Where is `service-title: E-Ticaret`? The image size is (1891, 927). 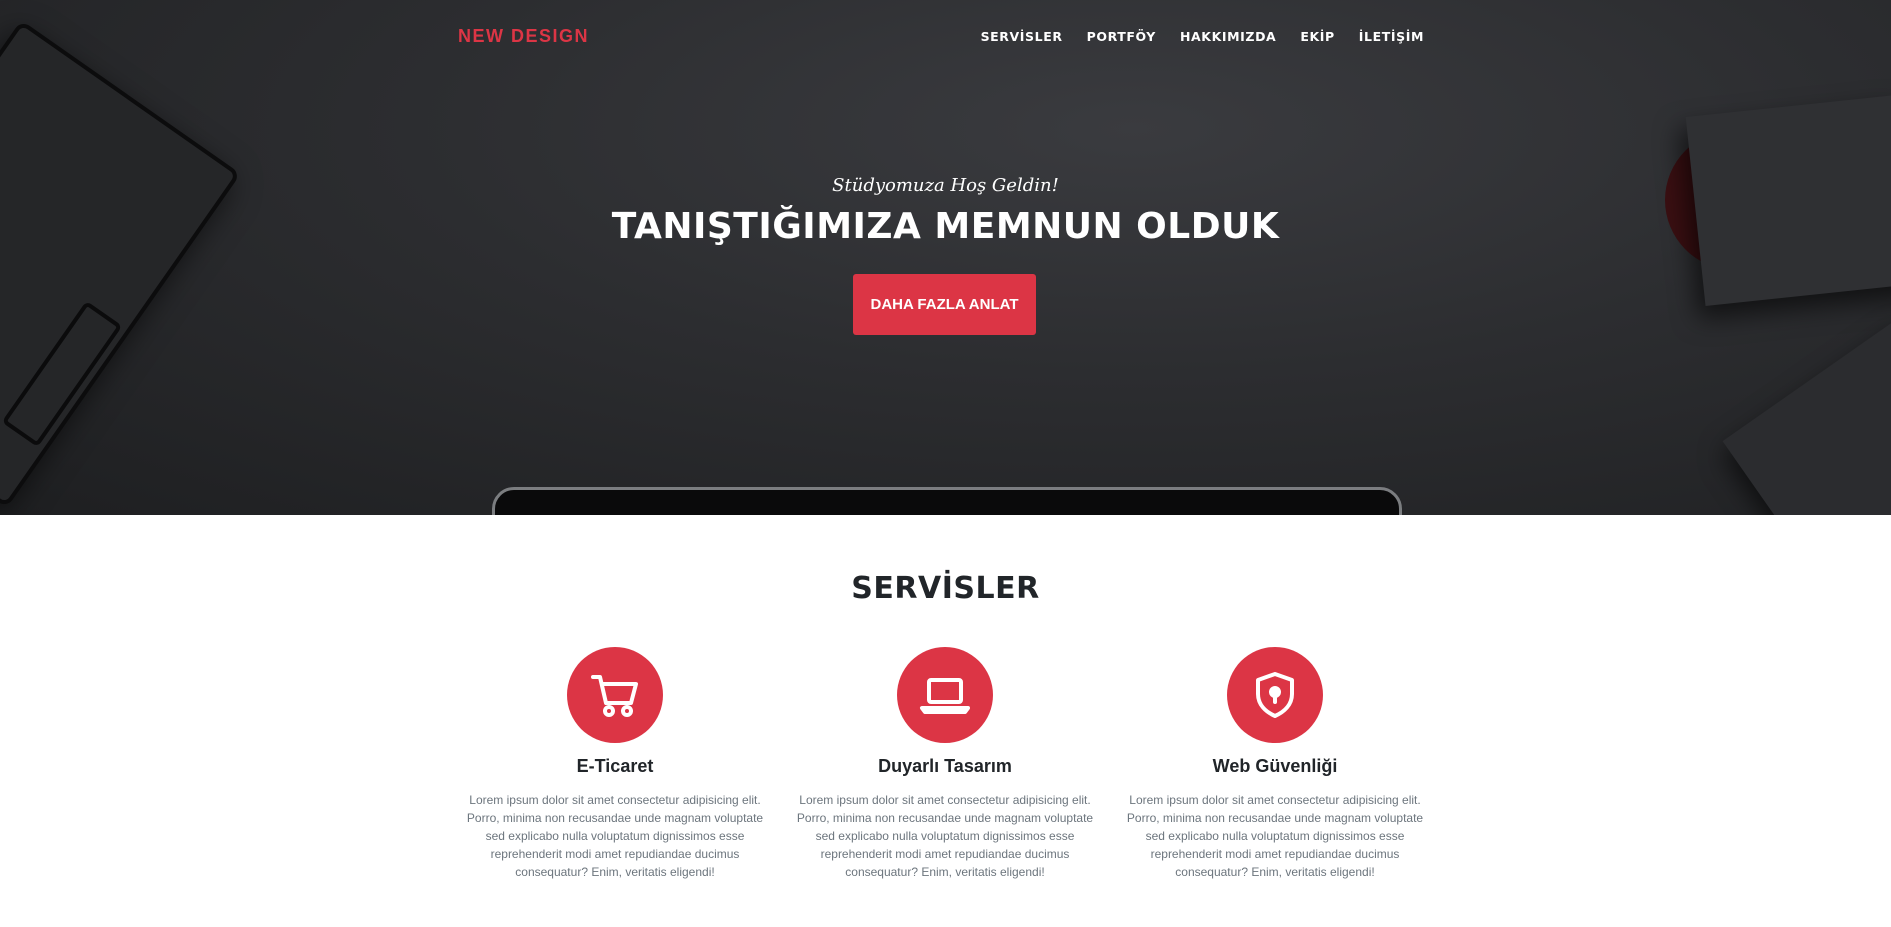
service-title: E-Ticaret is located at coordinates (615, 766).